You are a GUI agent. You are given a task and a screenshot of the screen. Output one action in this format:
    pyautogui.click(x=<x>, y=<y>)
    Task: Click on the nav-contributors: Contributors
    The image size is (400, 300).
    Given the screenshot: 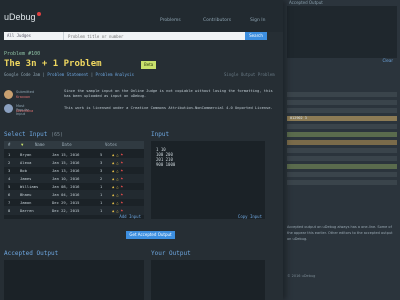 What is the action you would take?
    pyautogui.click(x=217, y=20)
    